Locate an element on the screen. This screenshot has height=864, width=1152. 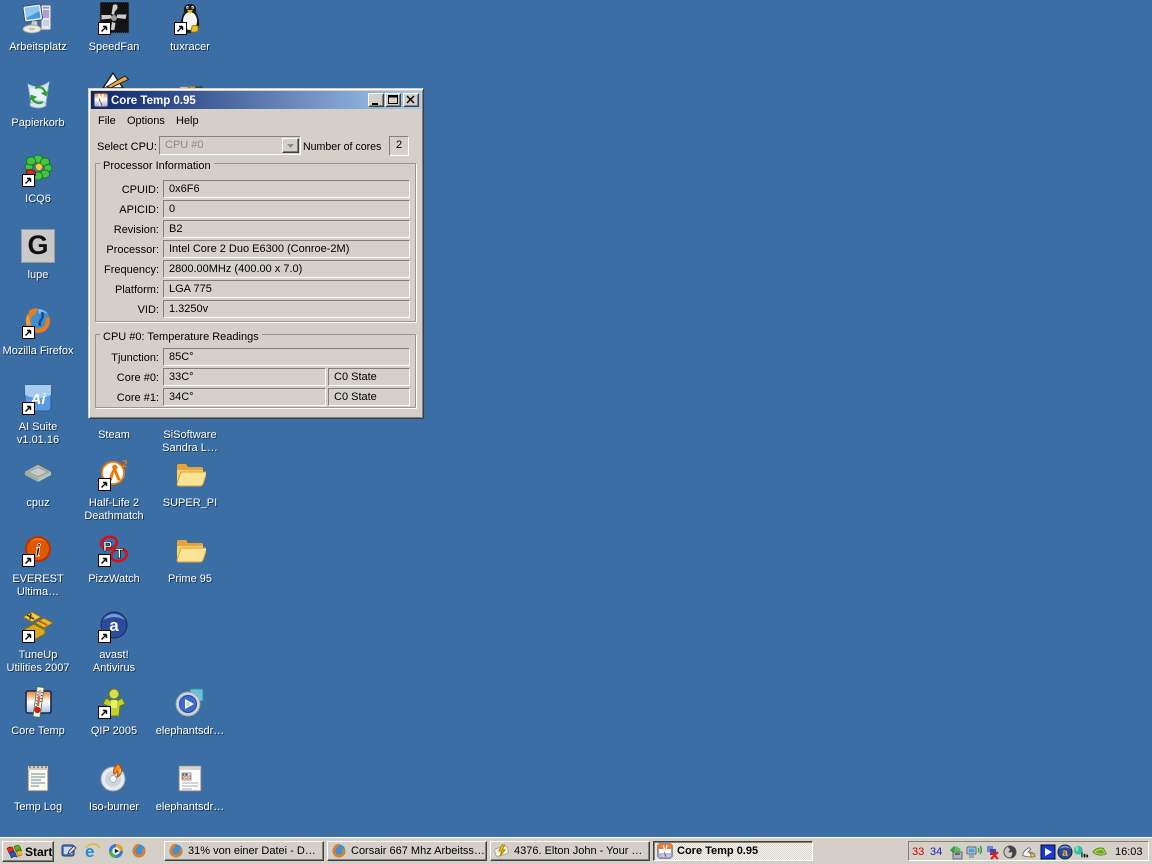
svg-text: 2 is located at coordinates (125, 464).